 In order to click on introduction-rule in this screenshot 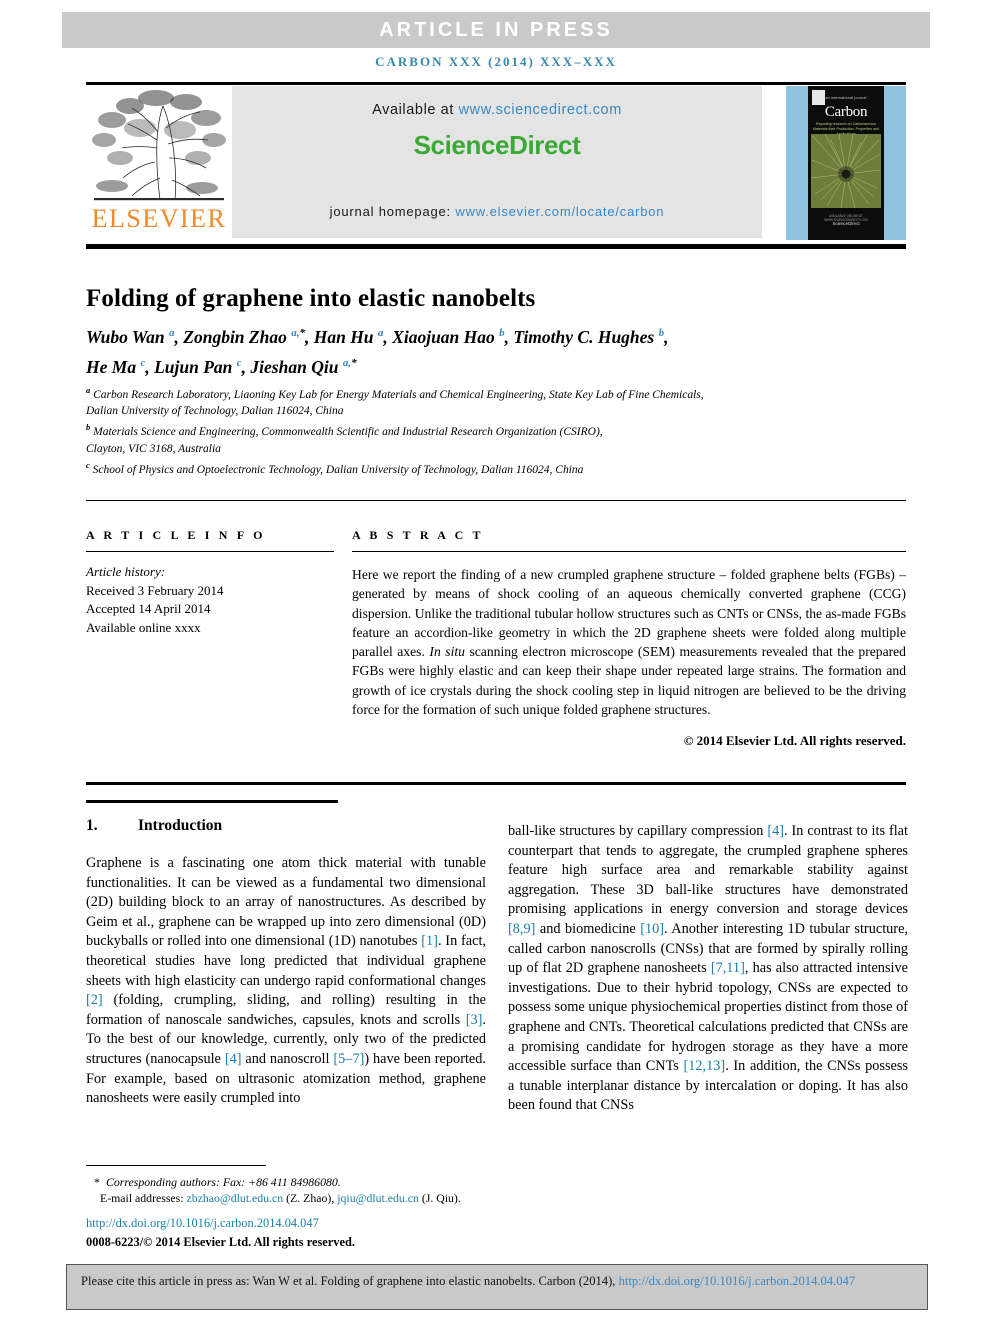, I will do `click(212, 801)`.